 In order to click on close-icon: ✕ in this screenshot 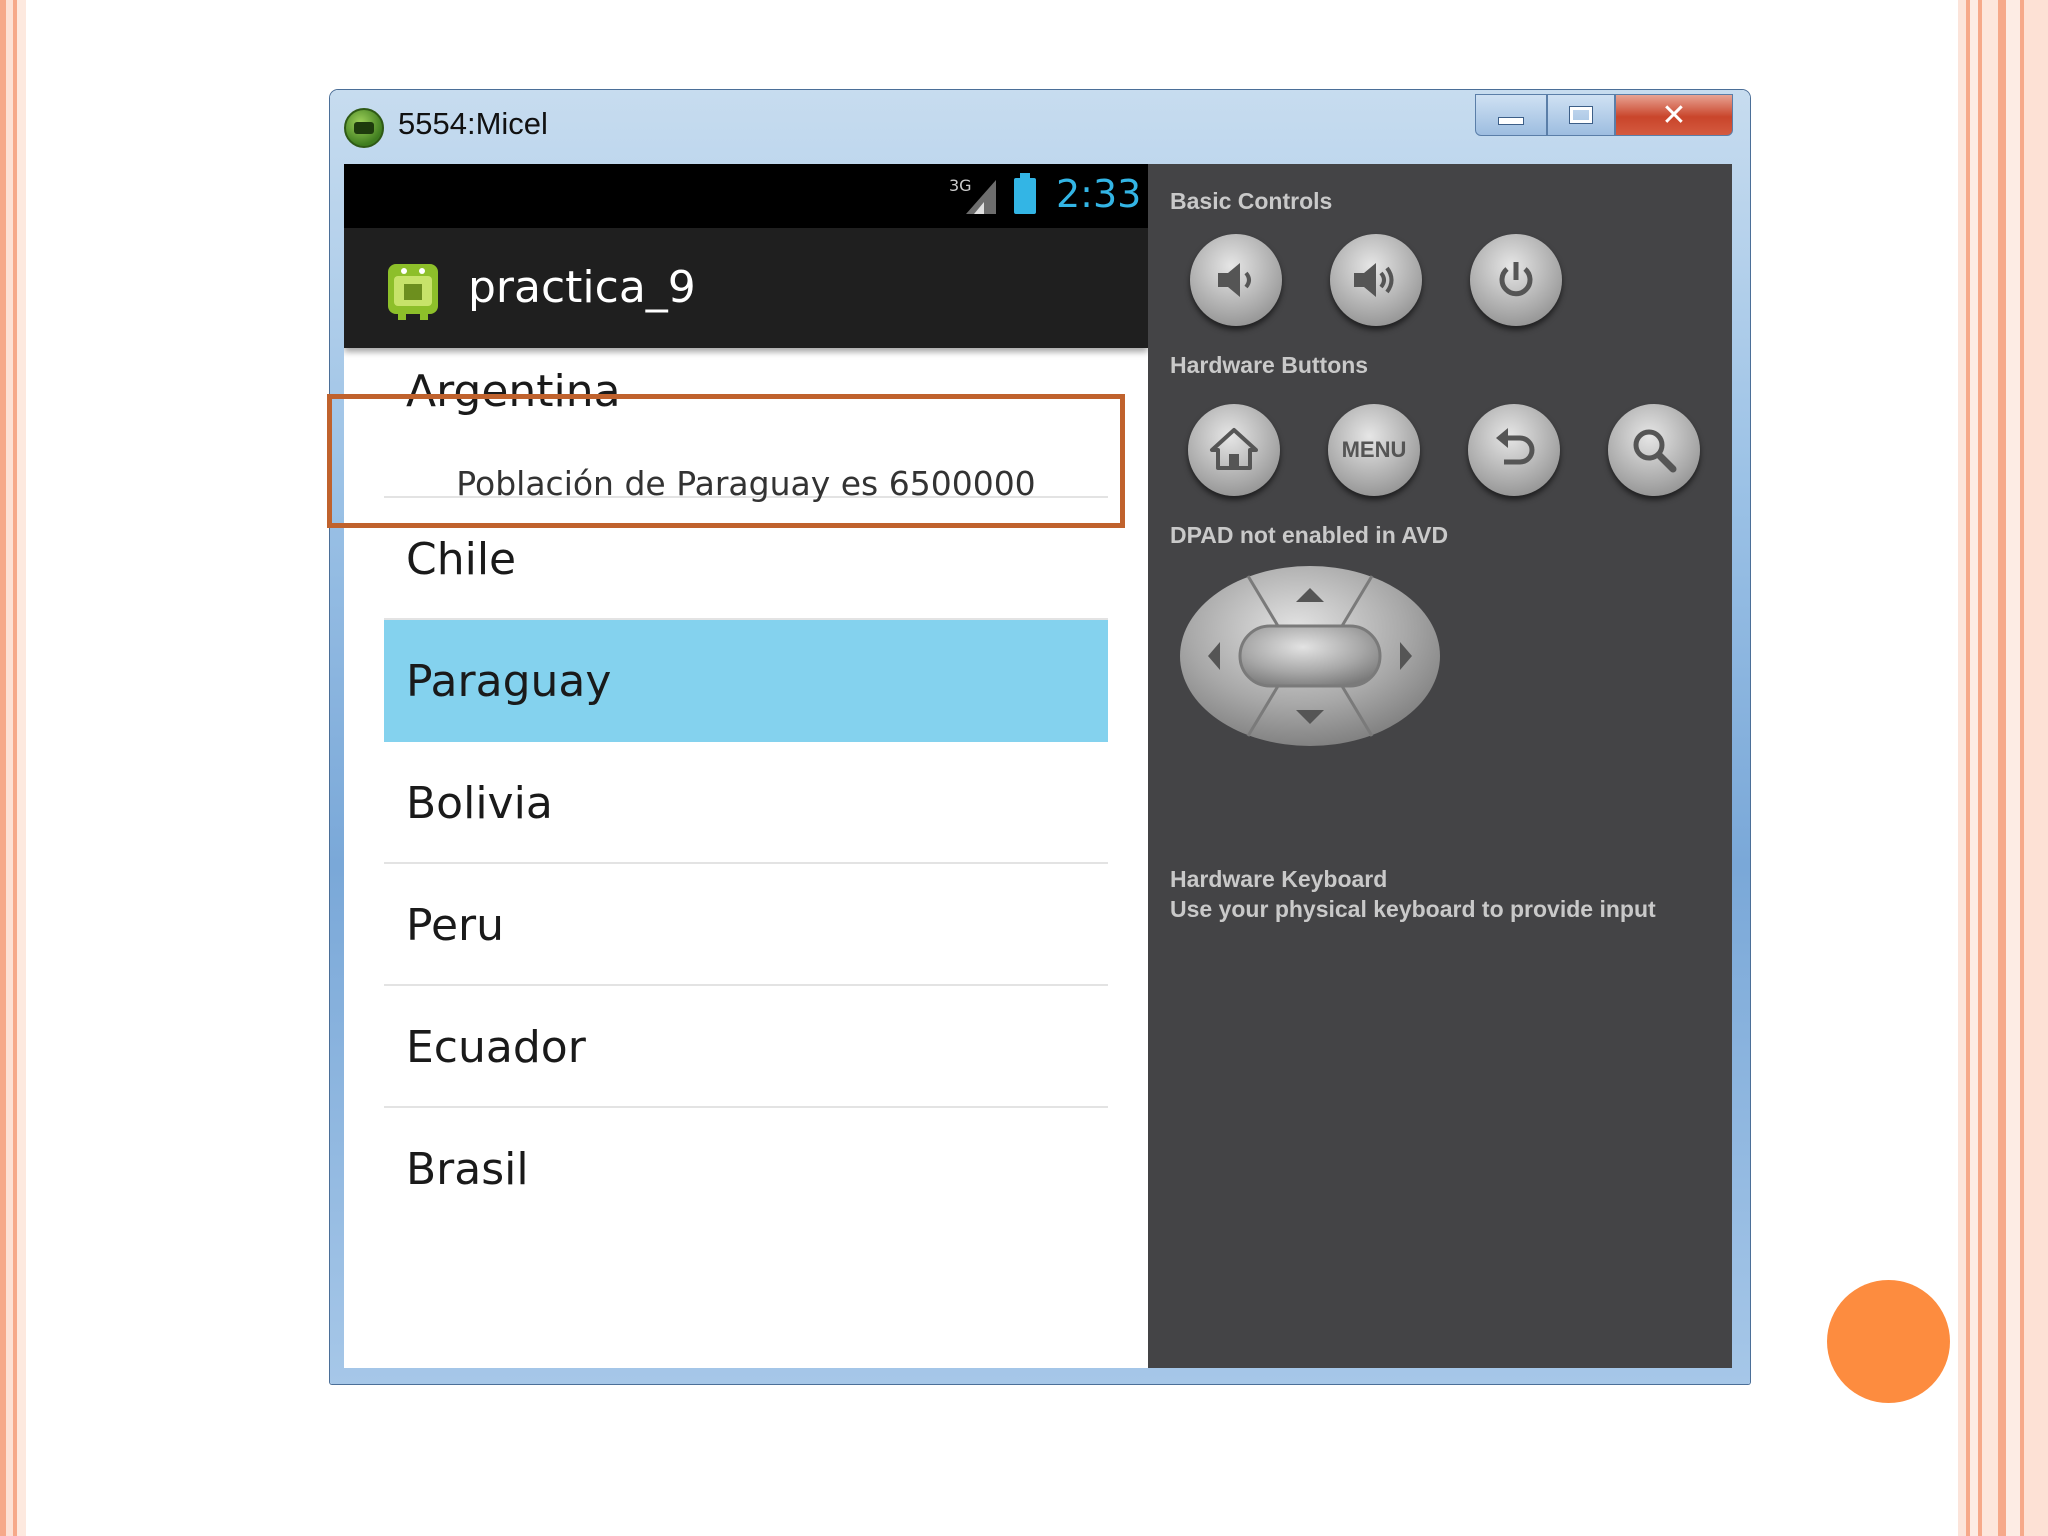, I will do `click(1674, 115)`.